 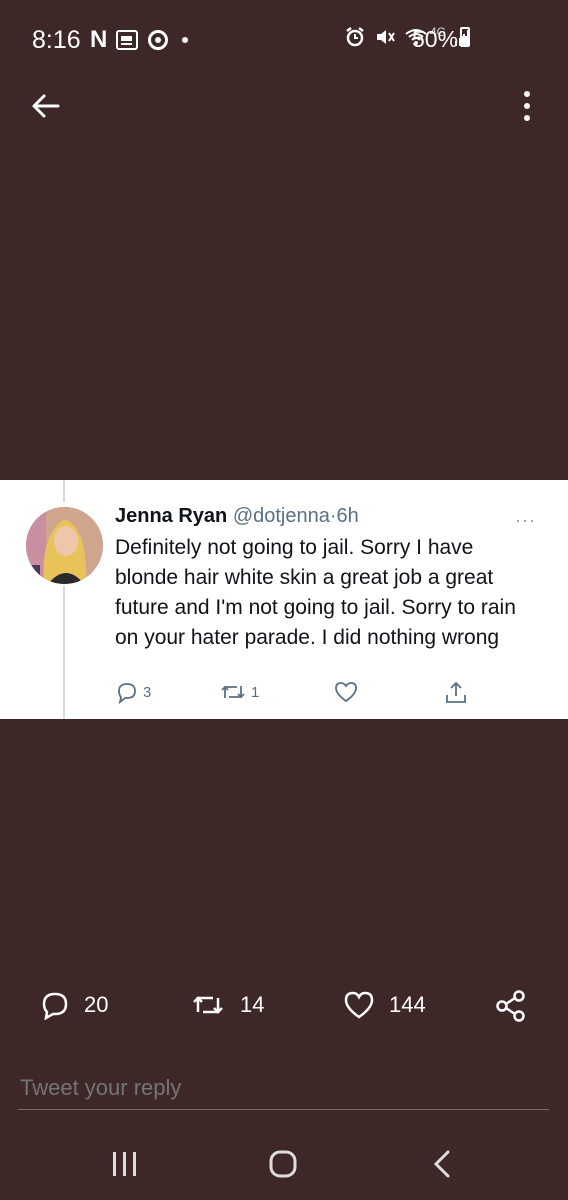 What do you see at coordinates (347, 516) in the screenshot?
I see `tweet-age: 6h` at bounding box center [347, 516].